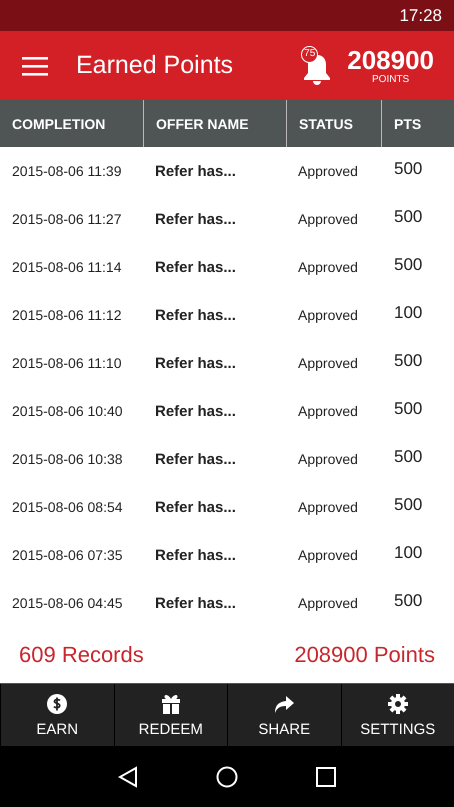  Describe the element at coordinates (66, 219) in the screenshot. I see `completion-cell-text: 2015-08-06 11:27` at that location.